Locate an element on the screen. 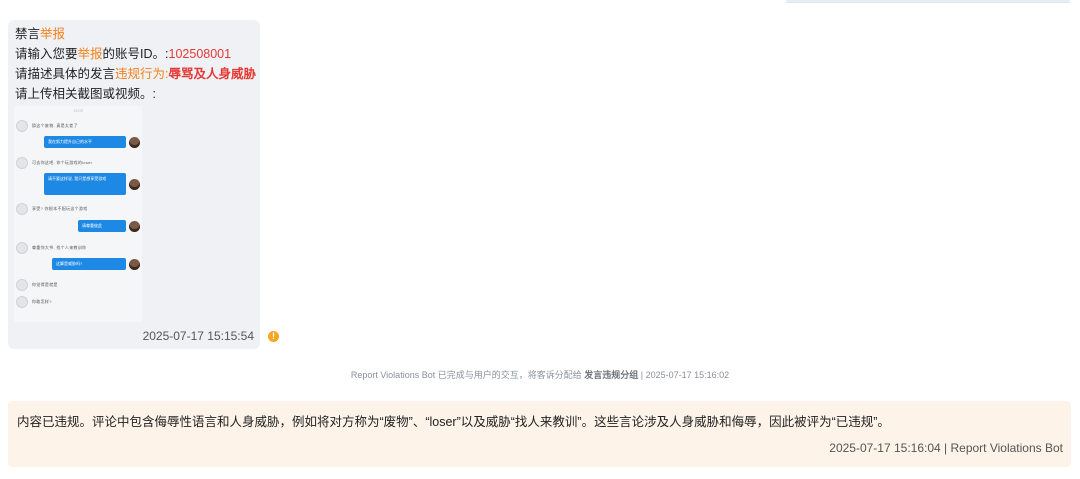 The width and height of the screenshot is (1080, 479). chat-text: 享受? 你根本不配玩这个游戏 is located at coordinates (60, 208).